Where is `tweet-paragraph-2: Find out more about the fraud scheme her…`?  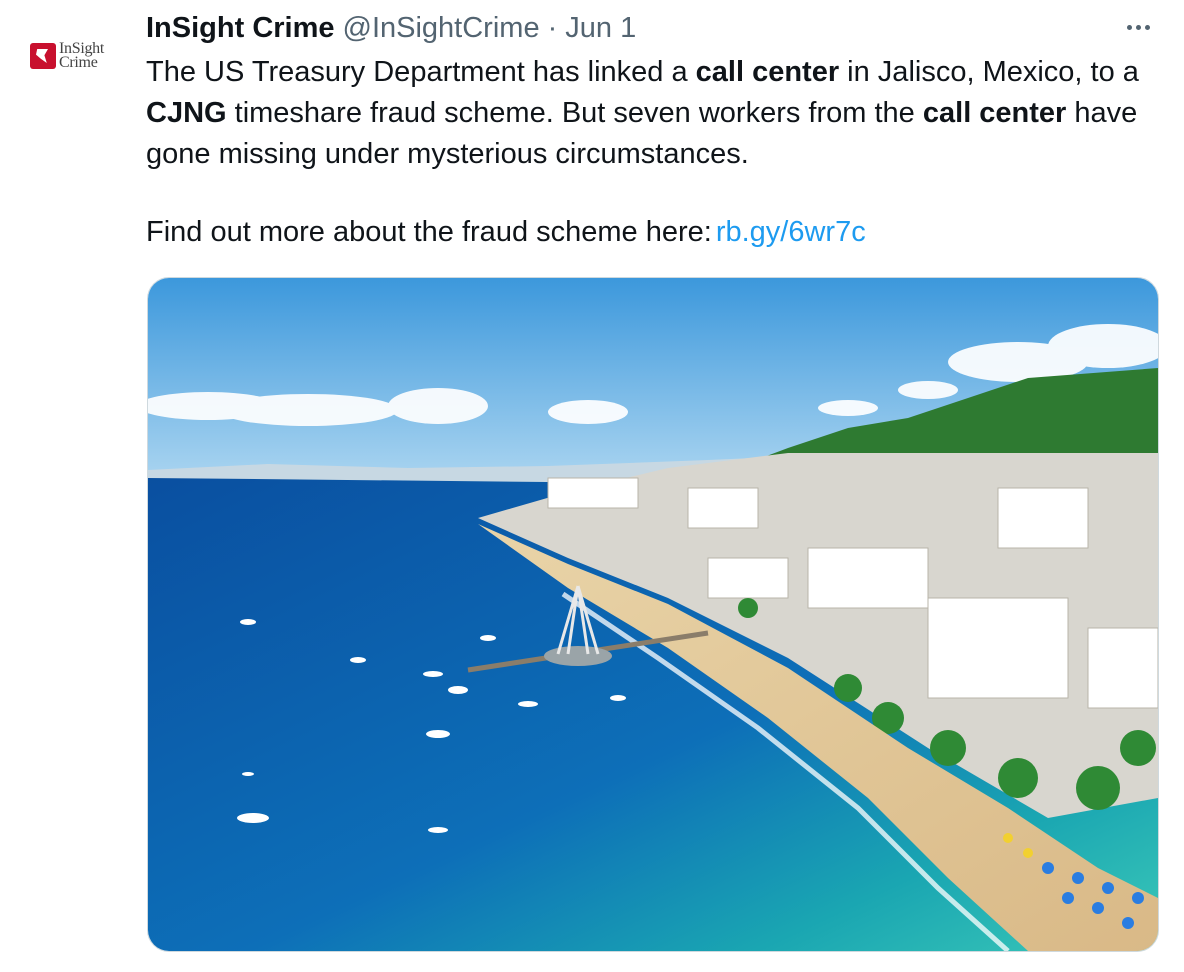
tweet-paragraph-2: Find out more about the fraud scheme her… is located at coordinates (651, 232).